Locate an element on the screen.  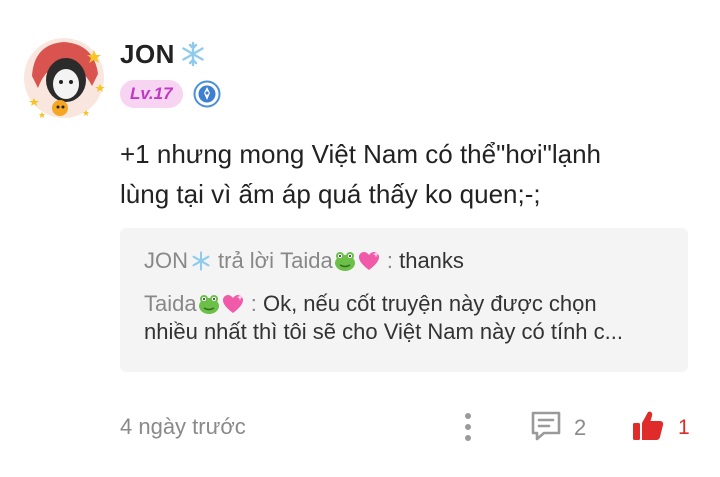
level-label: Lv.17 is located at coordinates (151, 93).